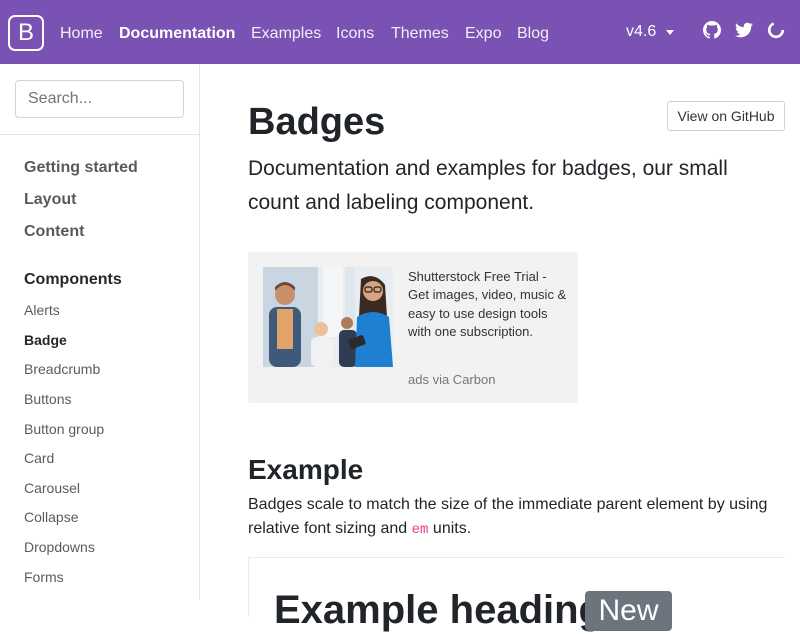 Image resolution: width=800 pixels, height=634 pixels. I want to click on bootstrap-logo: B, so click(26, 33).